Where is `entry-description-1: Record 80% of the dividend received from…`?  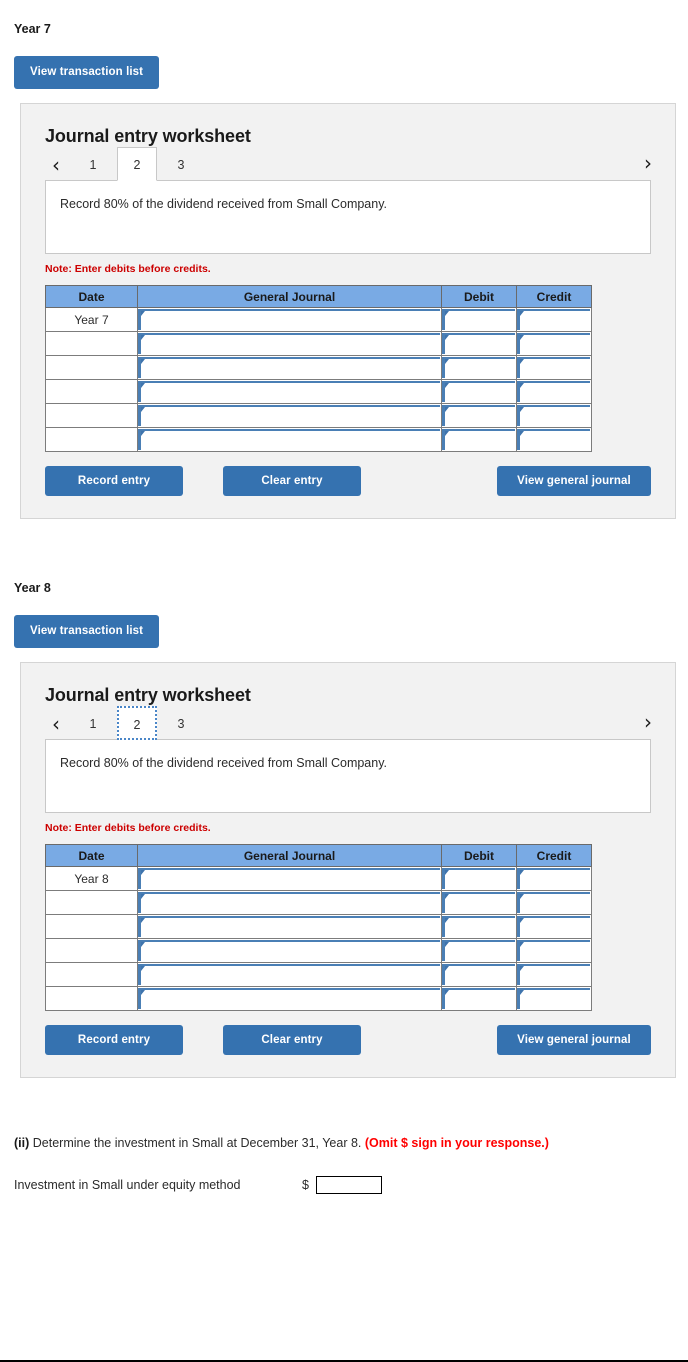 entry-description-1: Record 80% of the dividend received from… is located at coordinates (348, 217).